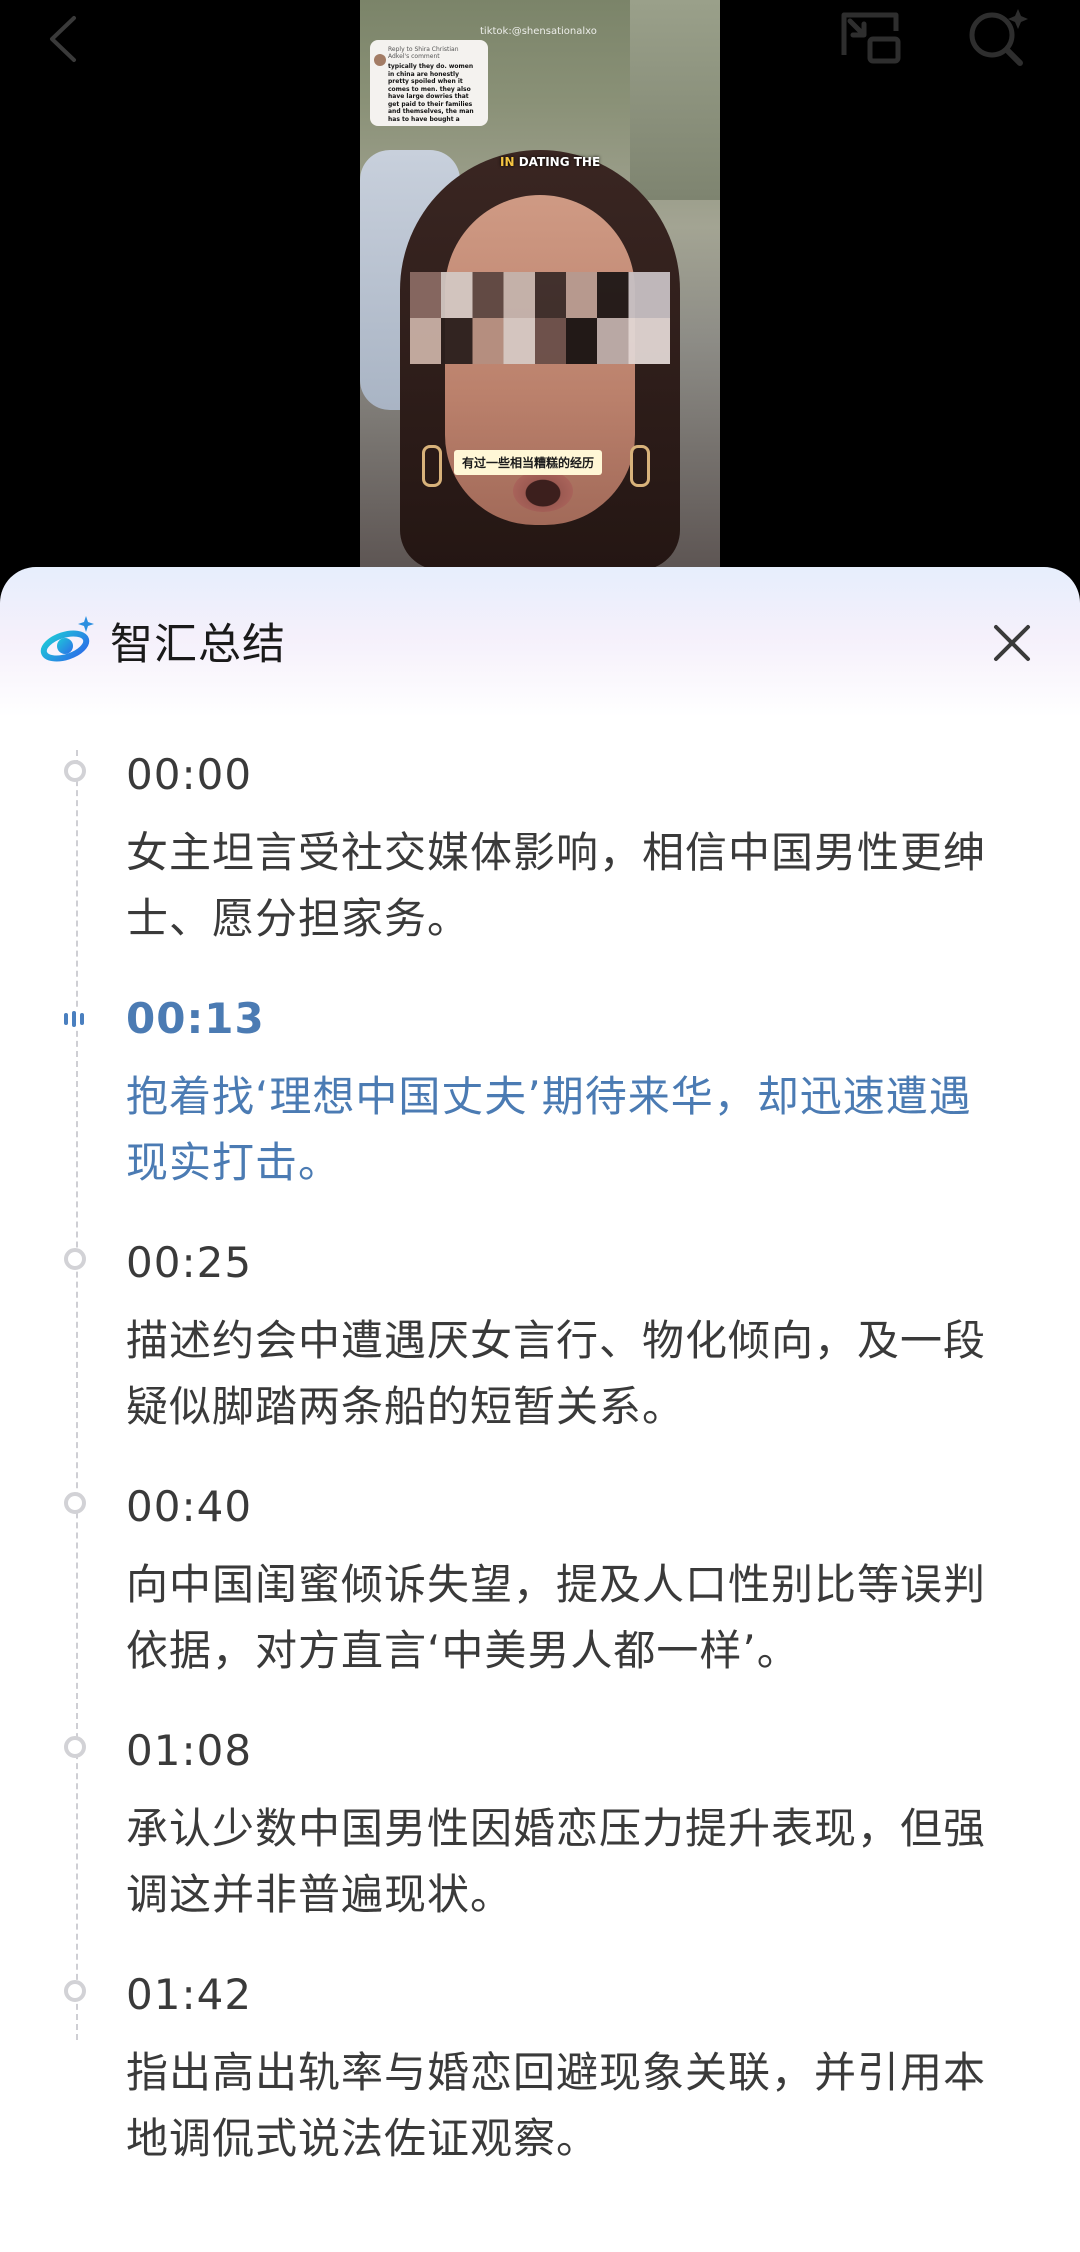  What do you see at coordinates (507, 162) in the screenshot?
I see `caption-highlight: IN` at bounding box center [507, 162].